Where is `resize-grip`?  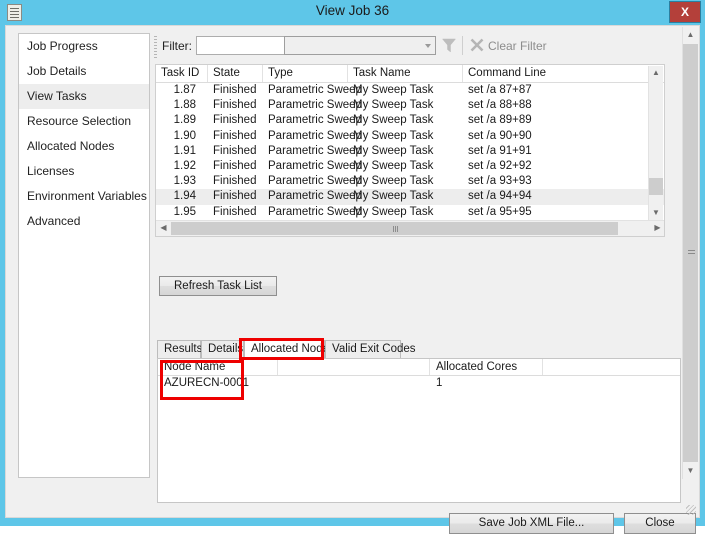
resize-grip is located at coordinates (691, 510).